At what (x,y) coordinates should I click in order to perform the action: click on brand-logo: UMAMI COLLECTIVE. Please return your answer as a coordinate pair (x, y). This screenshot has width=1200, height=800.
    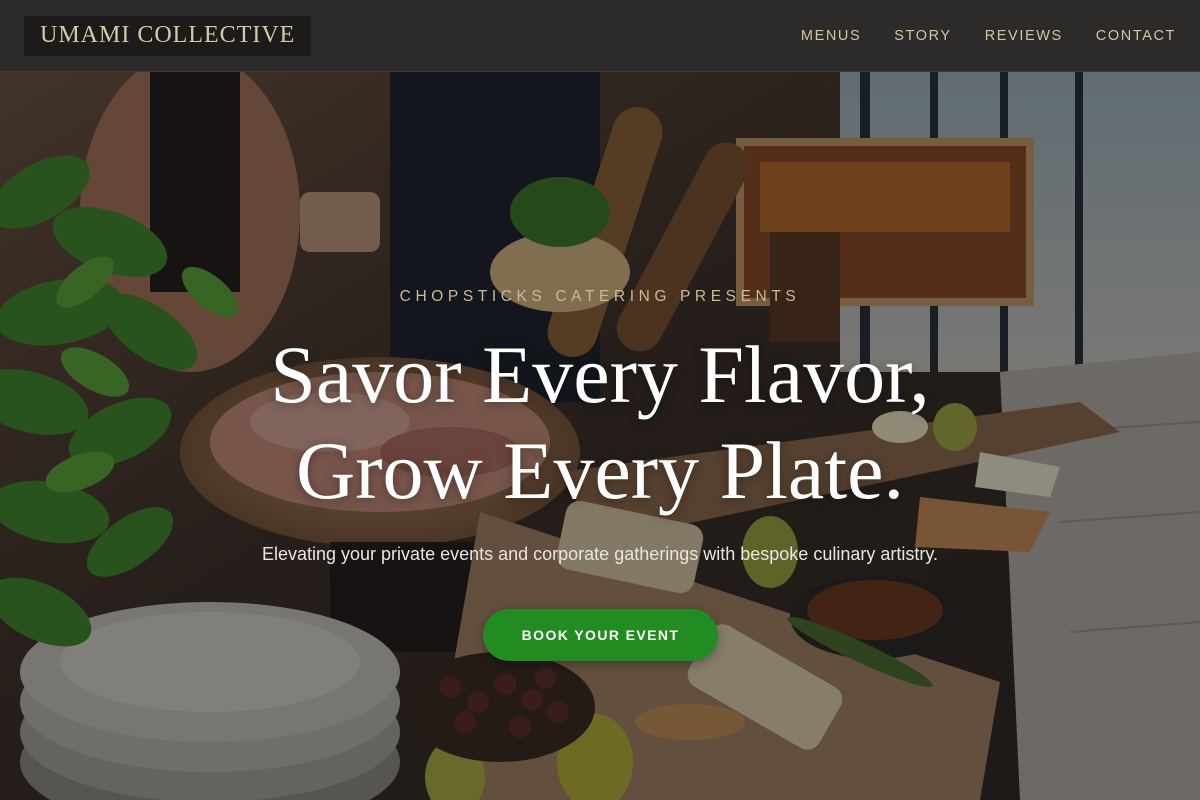
    Looking at the image, I should click on (168, 35).